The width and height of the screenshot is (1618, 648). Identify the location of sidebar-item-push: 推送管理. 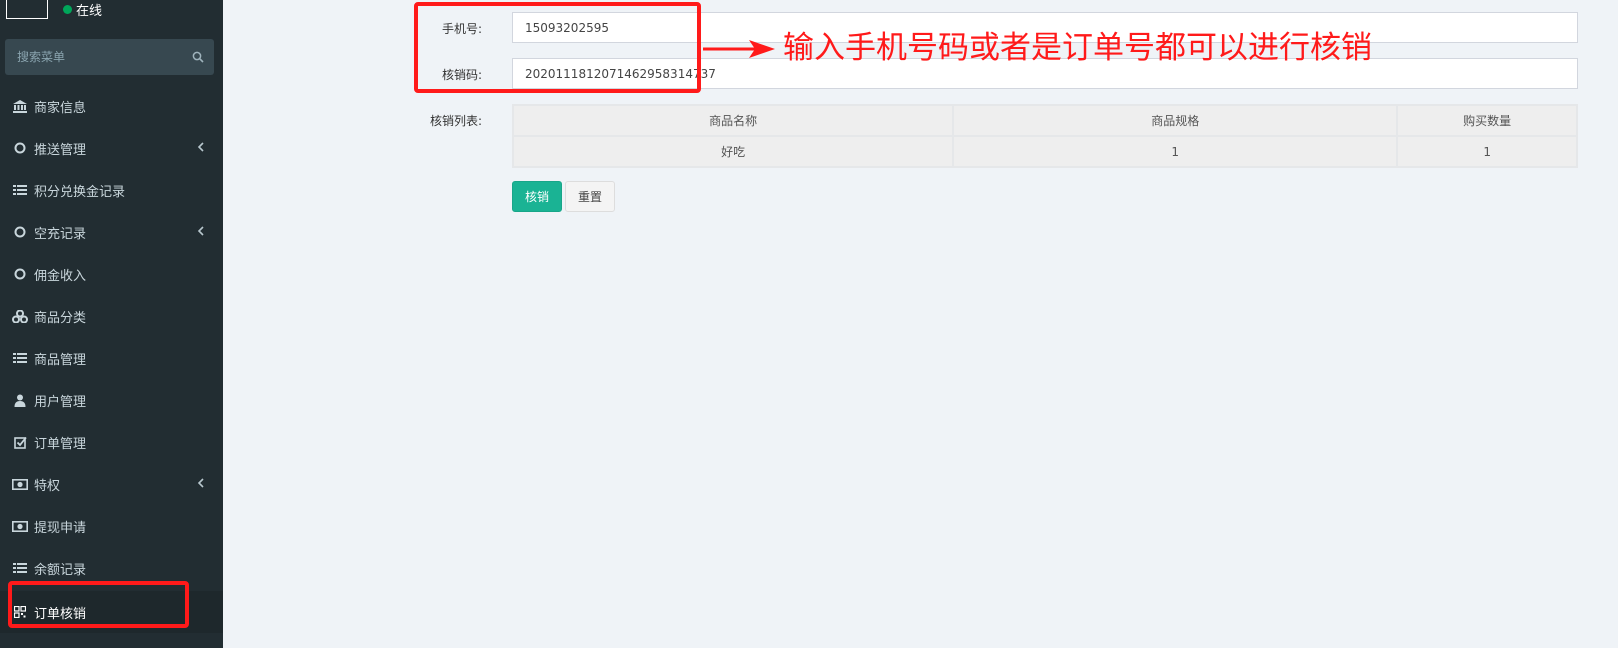
(111, 148).